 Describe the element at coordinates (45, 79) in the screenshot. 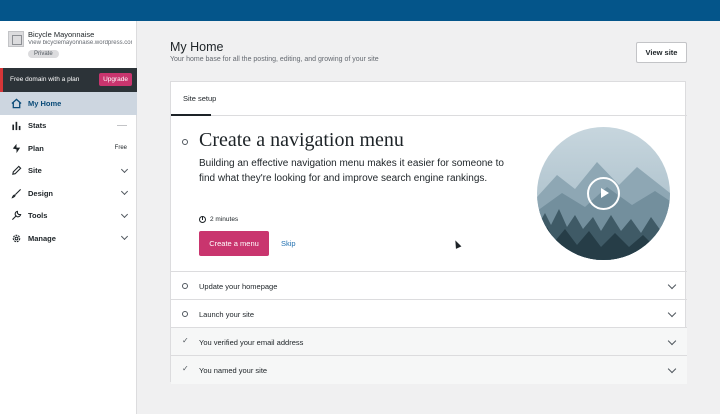

I see `free-domain-text: Free domain with a plan` at that location.